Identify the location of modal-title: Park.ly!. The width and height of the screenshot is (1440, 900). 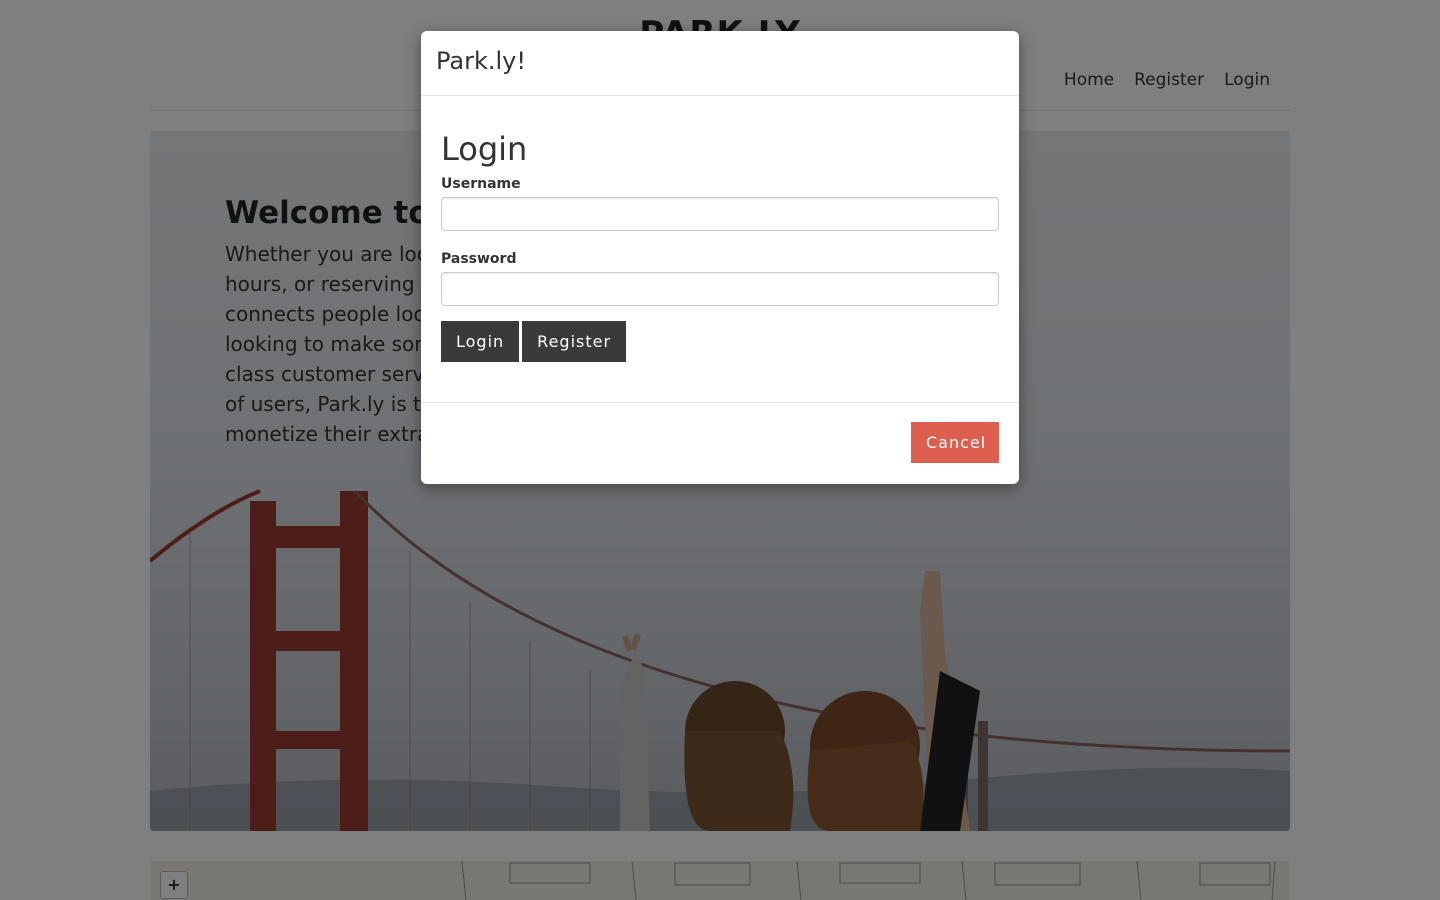
(481, 61).